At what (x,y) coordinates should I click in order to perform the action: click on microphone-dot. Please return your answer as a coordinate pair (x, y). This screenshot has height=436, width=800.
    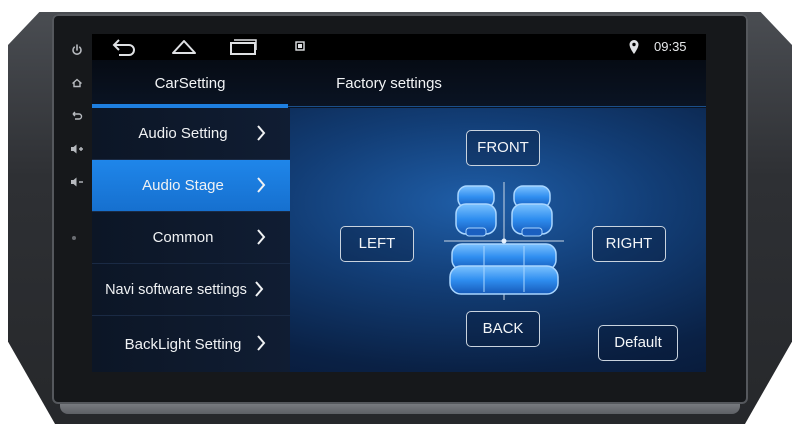
    Looking at the image, I should click on (74, 238).